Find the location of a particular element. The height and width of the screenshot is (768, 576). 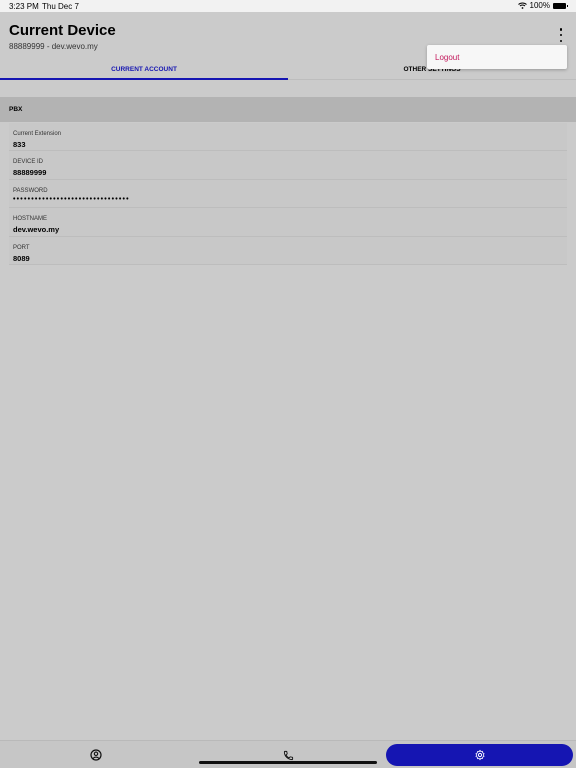

field-label: HOSTNAME is located at coordinates (30, 219).